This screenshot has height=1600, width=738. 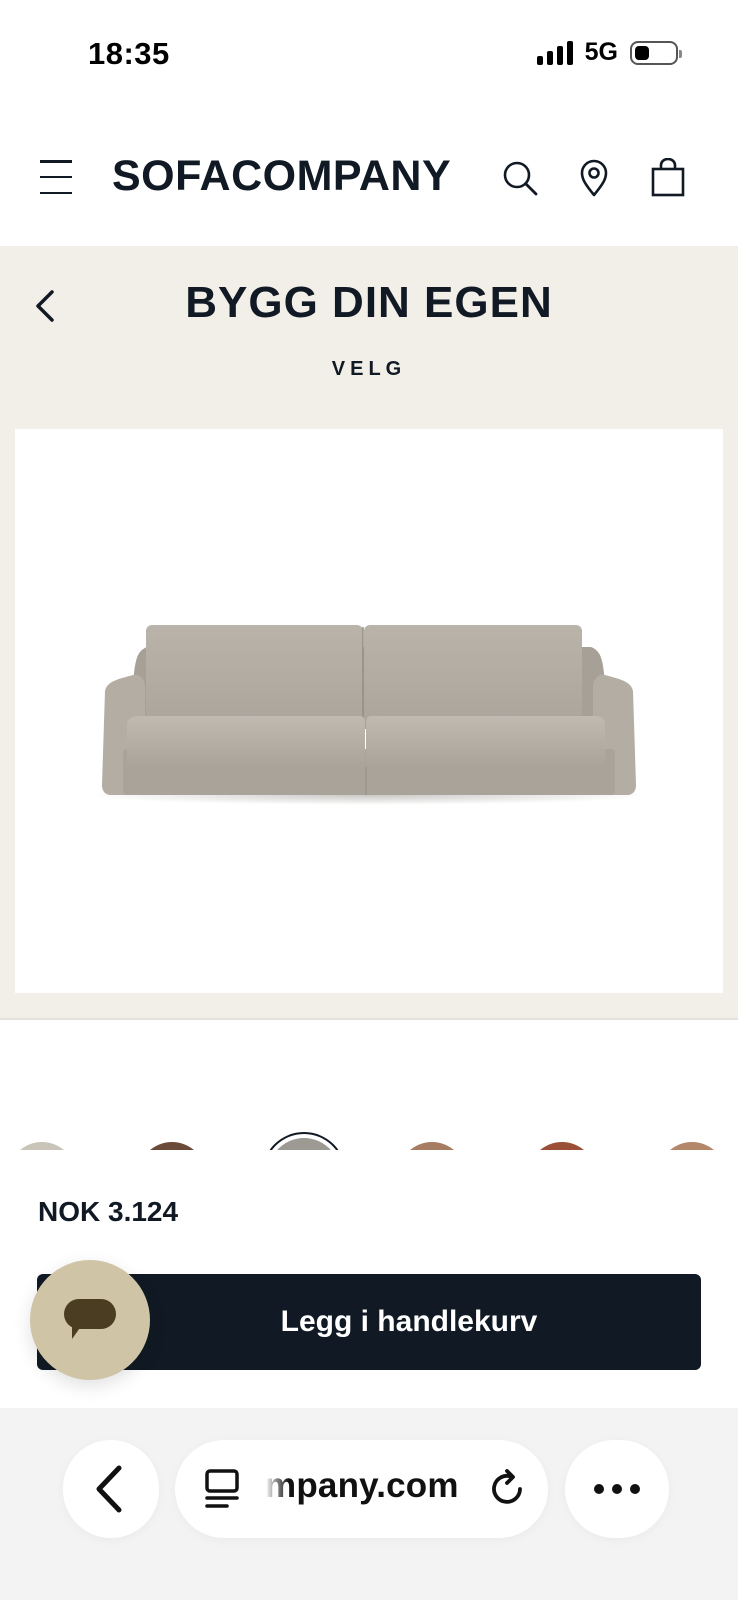 I want to click on browser-back-button, so click(x=111, y=1489).